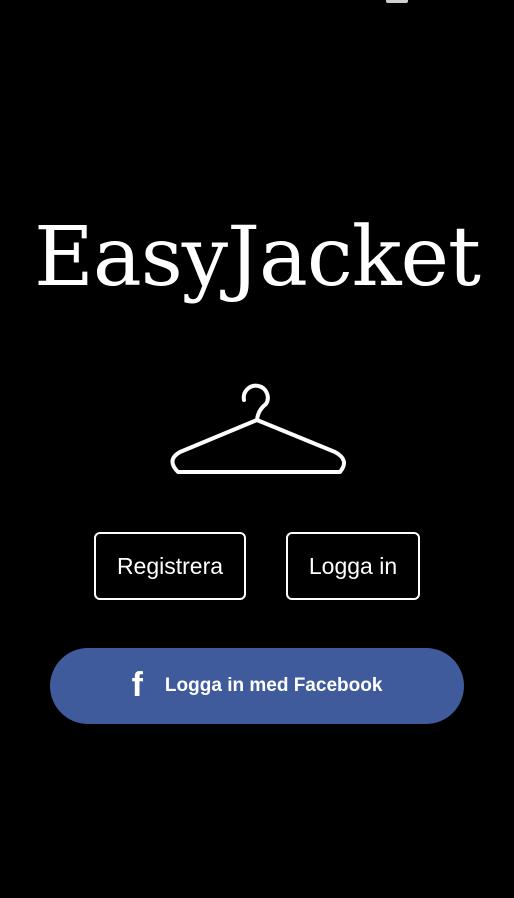 The image size is (514, 898). I want to click on register-button-label: Registrera, so click(170, 565).